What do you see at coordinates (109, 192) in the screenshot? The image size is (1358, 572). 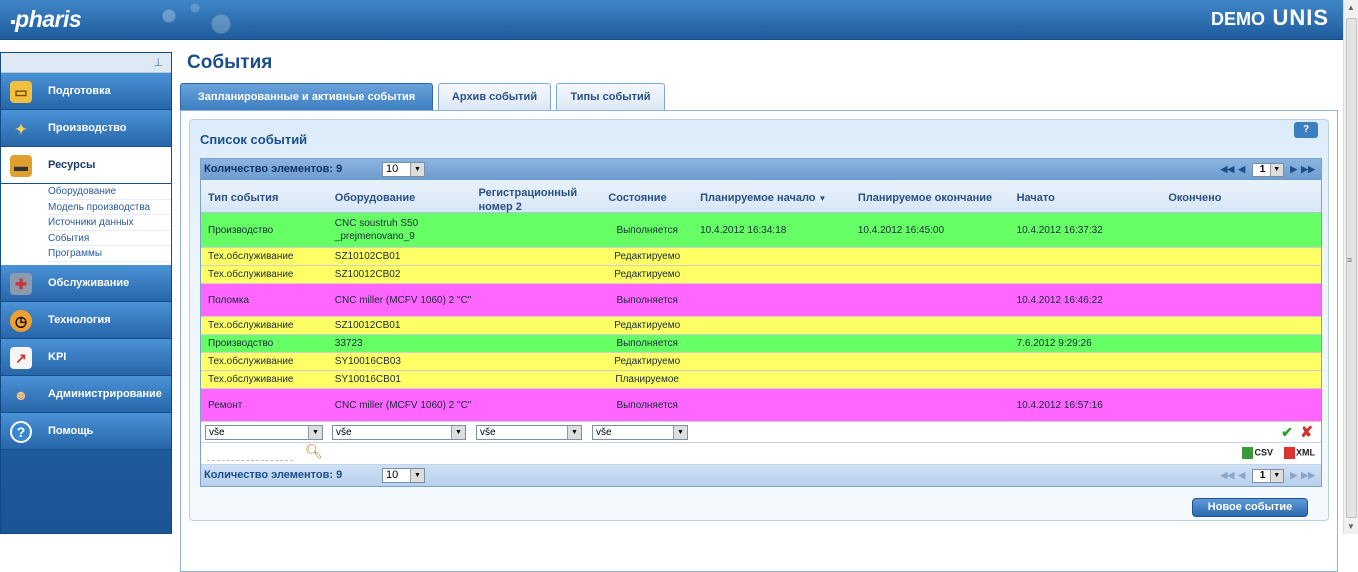 I see `subnav-equipment: Оборудование` at bounding box center [109, 192].